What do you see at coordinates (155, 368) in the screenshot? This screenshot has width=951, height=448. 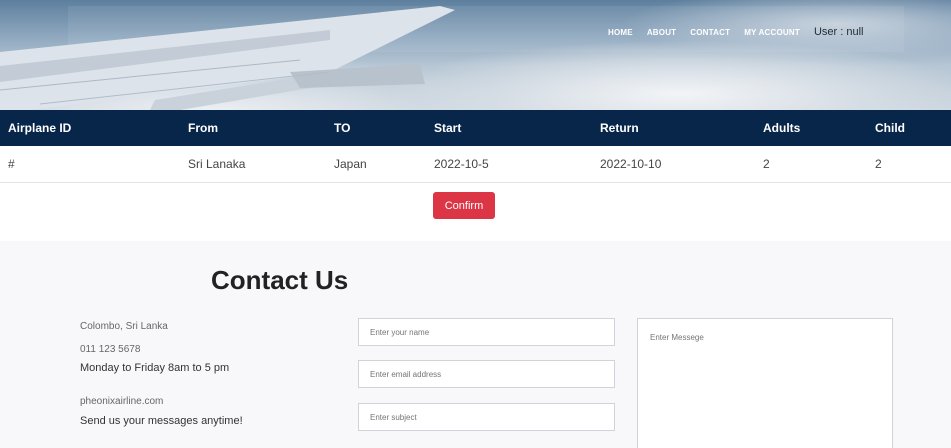 I see `contact-hours: Monday to Friday 8am to 5 pm` at bounding box center [155, 368].